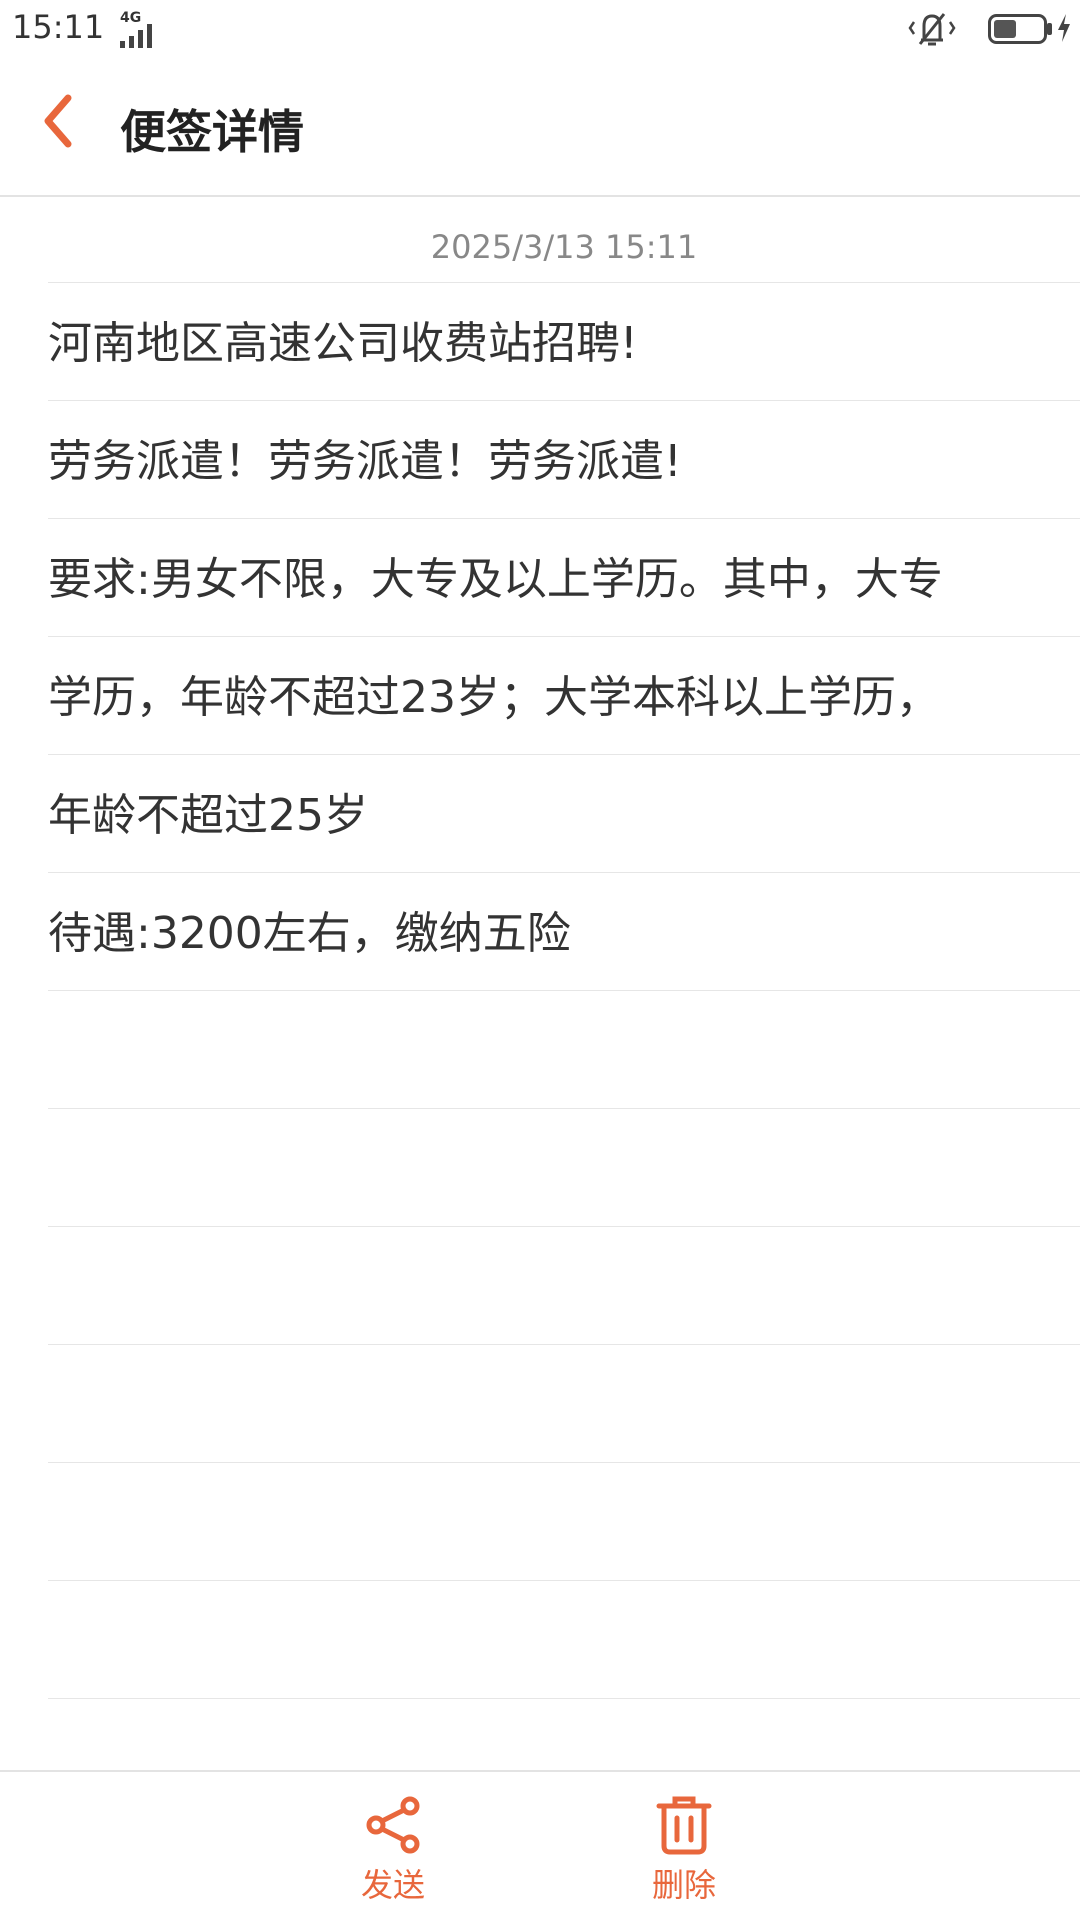 The height and width of the screenshot is (1920, 1080). Describe the element at coordinates (540, 1845) in the screenshot. I see `bottom-action-bar: 发送 删除` at that location.